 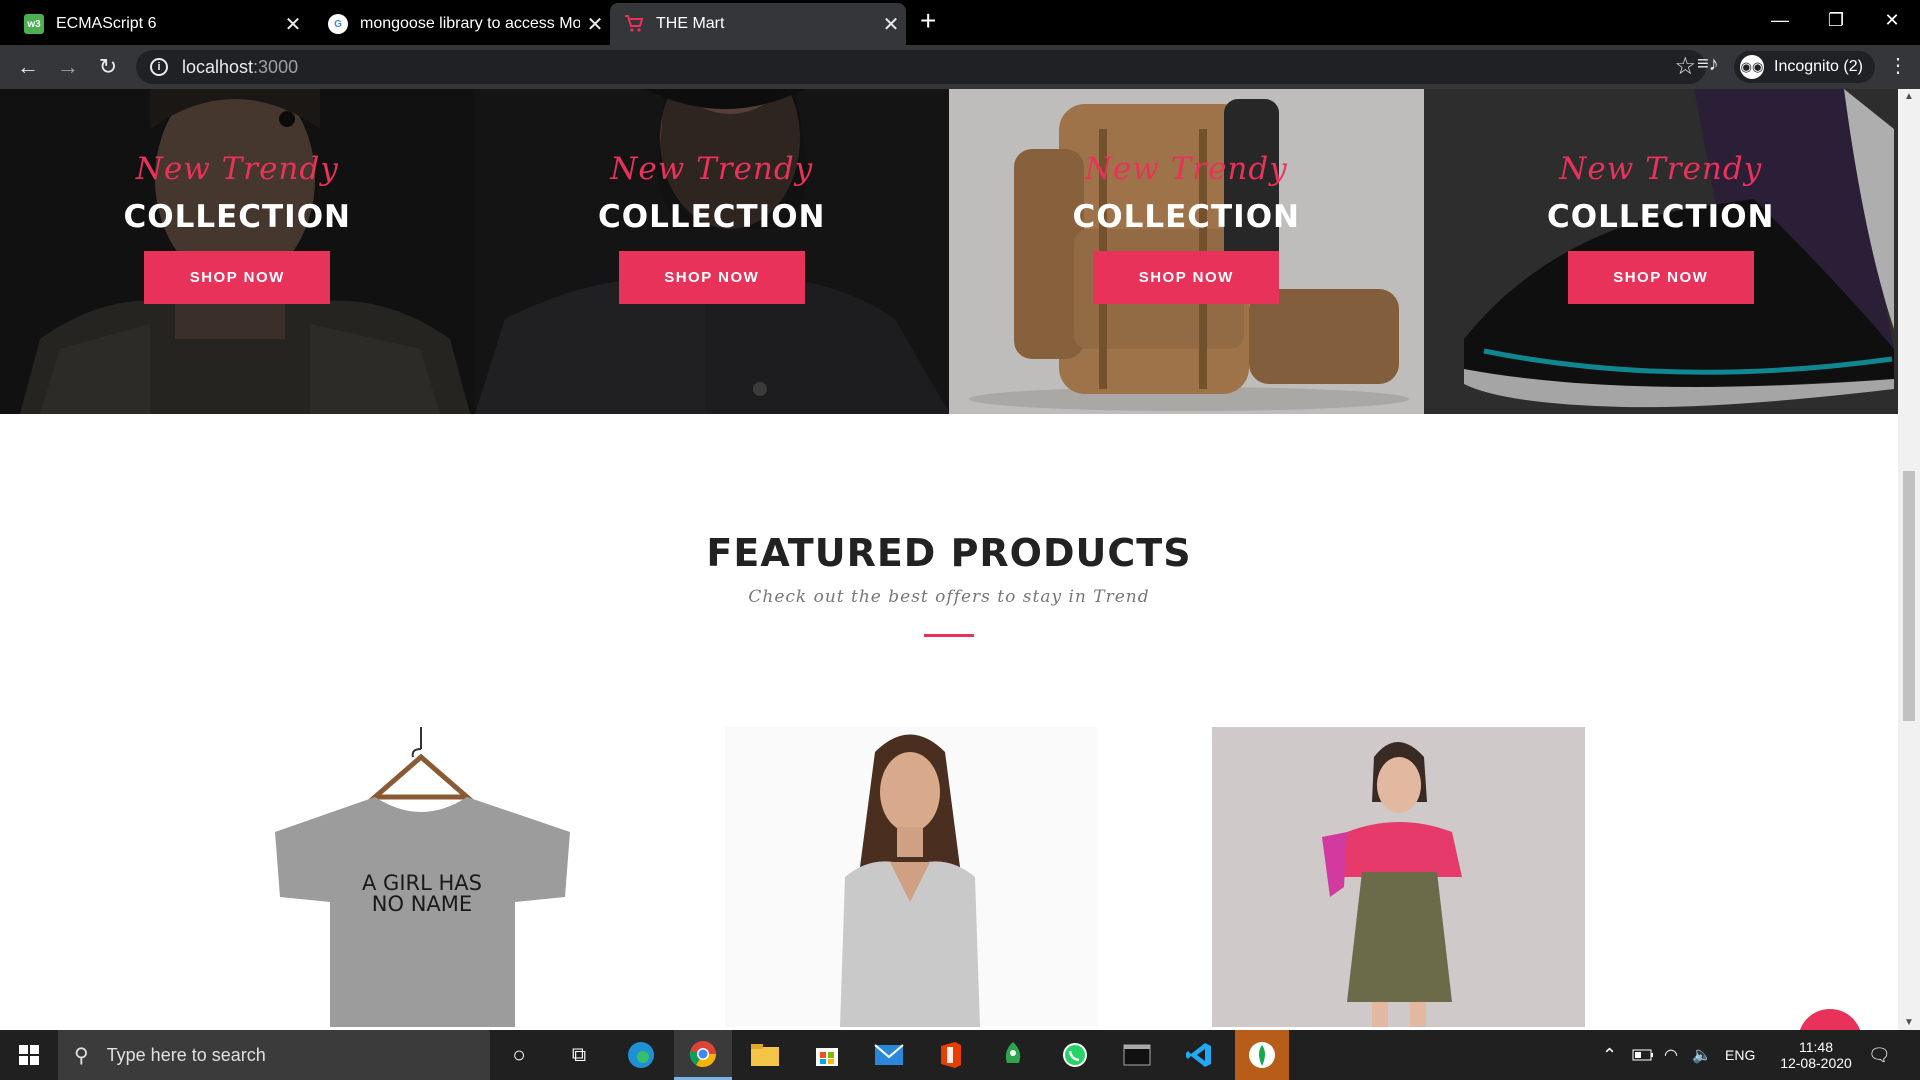 I want to click on w3-favicon-icon: w3, so click(x=34, y=24).